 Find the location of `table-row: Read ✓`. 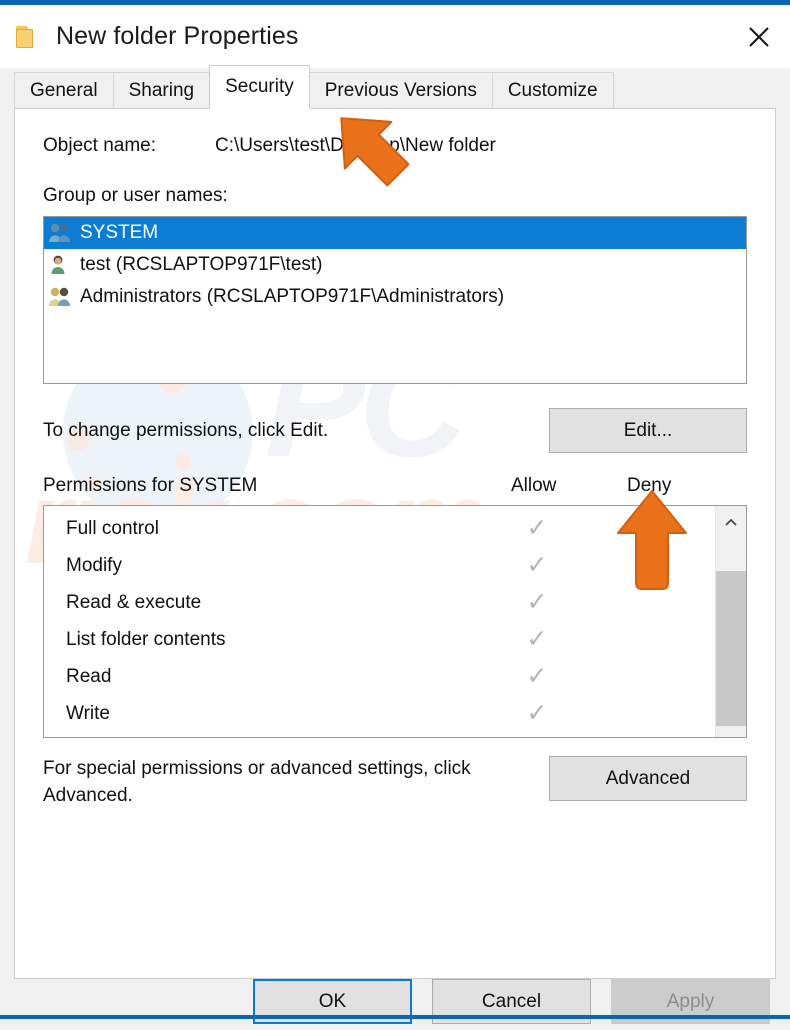

table-row: Read ✓ is located at coordinates (379, 676).